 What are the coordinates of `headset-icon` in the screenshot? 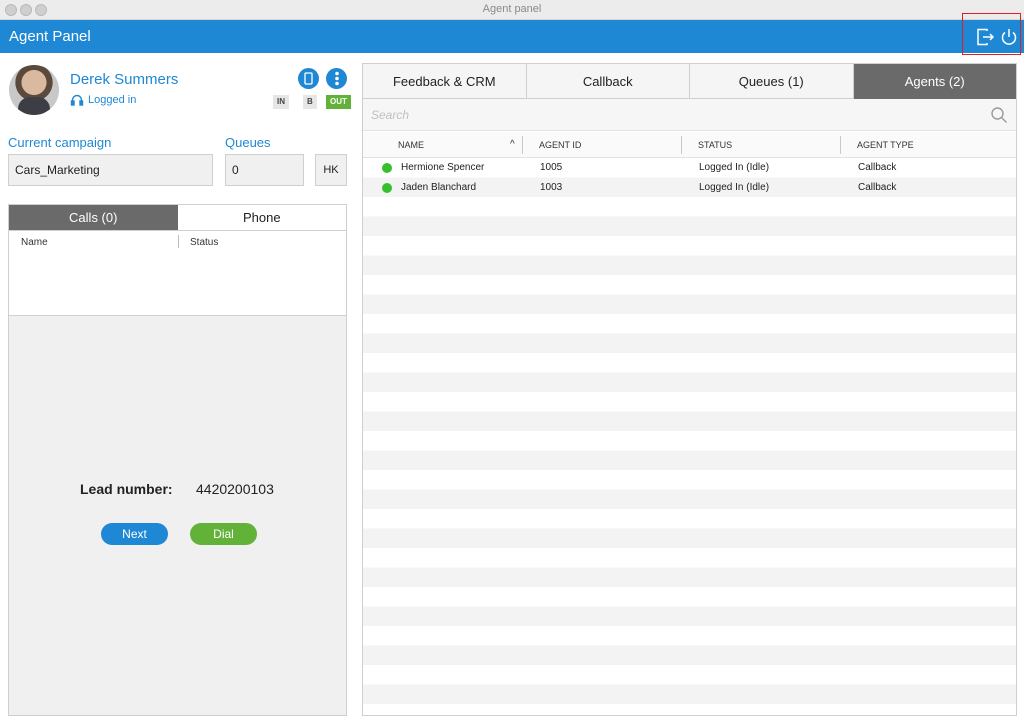 It's located at (77, 100).